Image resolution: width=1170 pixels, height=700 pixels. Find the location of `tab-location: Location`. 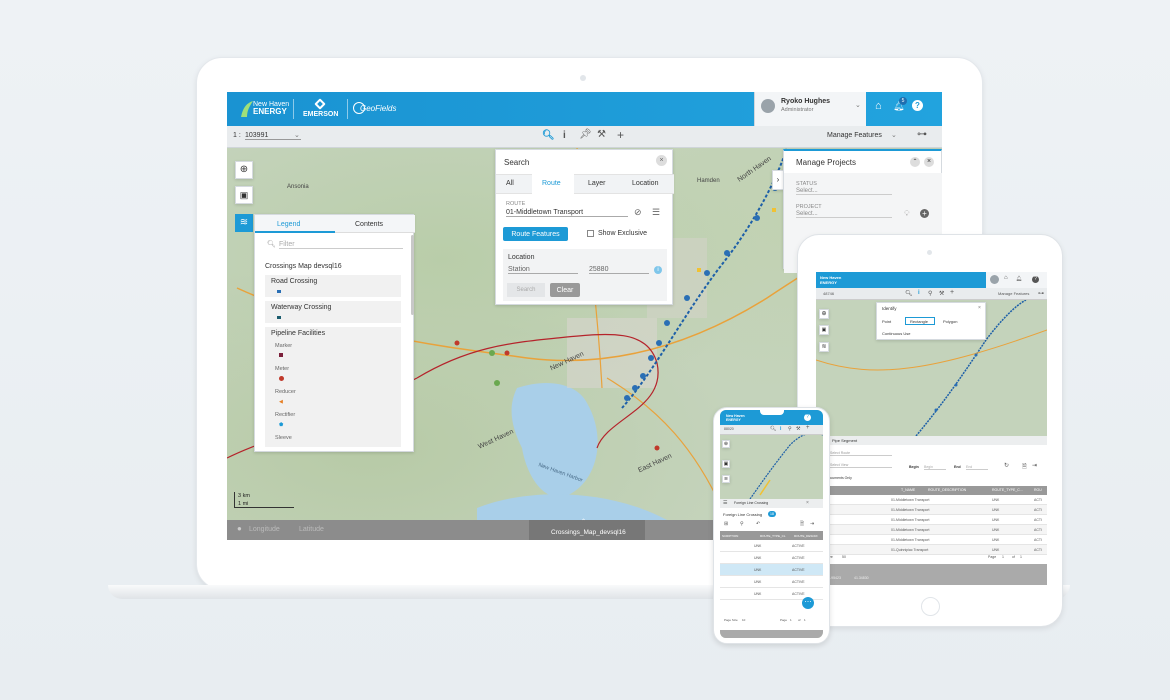

tab-location: Location is located at coordinates (645, 183).